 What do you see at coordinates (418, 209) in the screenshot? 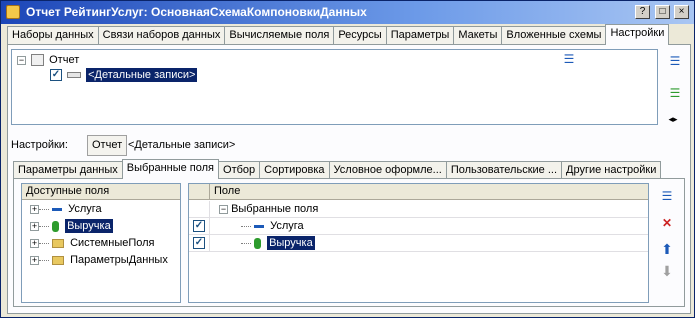
I see `table-row: − Выбранные поля` at bounding box center [418, 209].